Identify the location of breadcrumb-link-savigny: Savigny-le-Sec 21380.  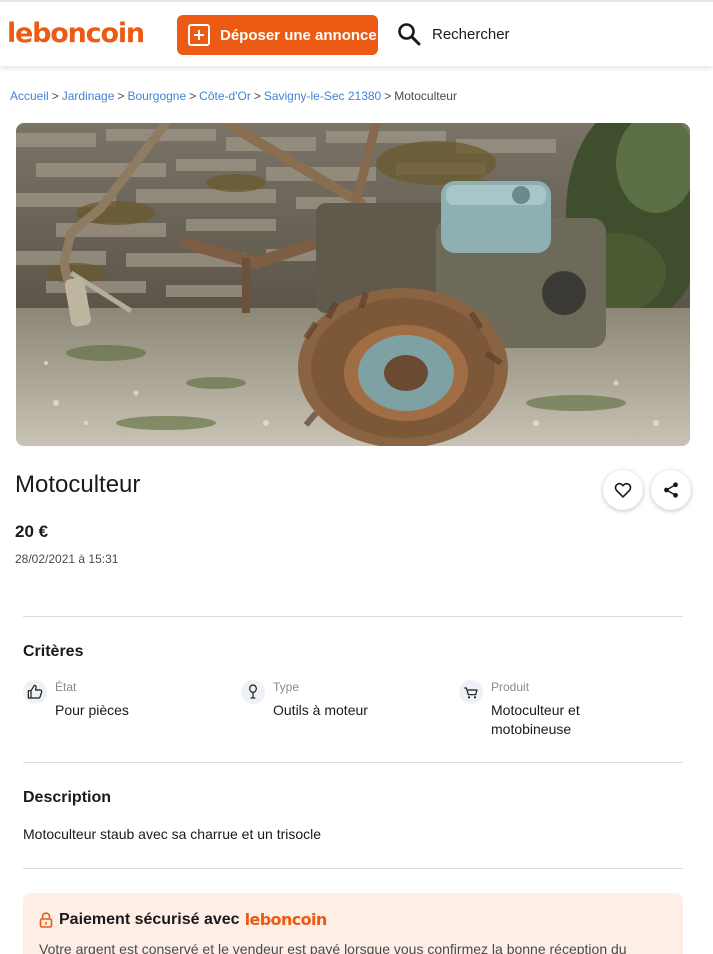
(322, 96).